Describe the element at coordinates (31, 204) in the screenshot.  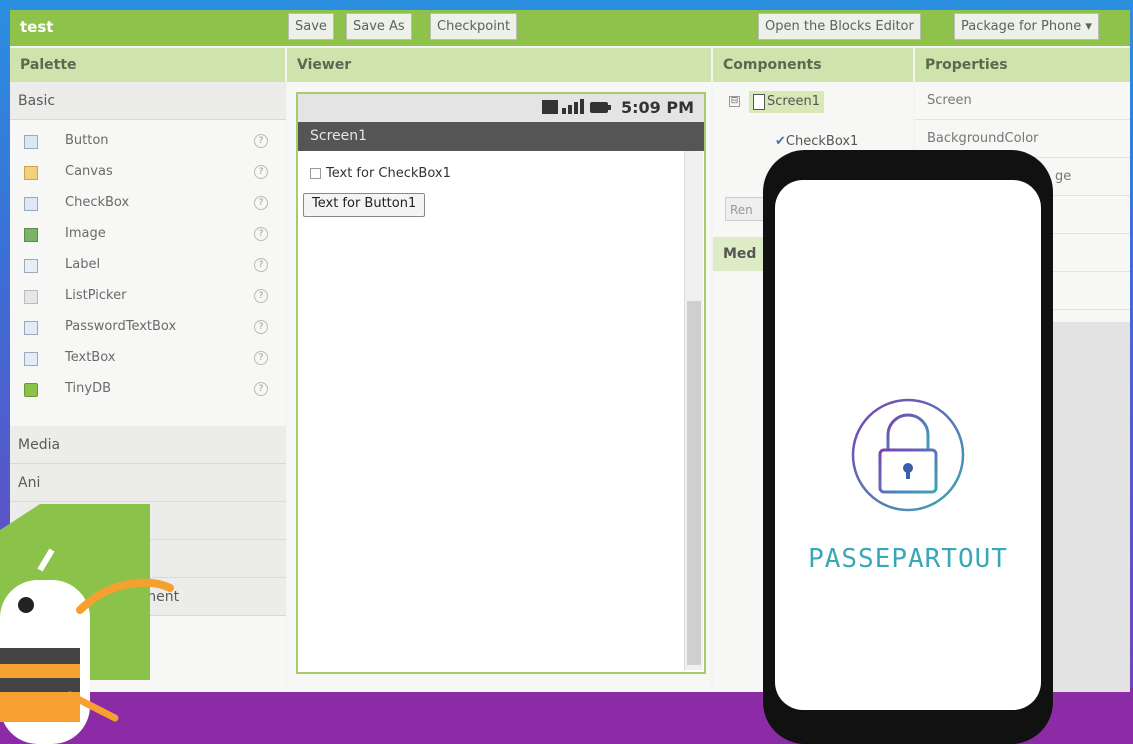
I see `checkbox-icon` at that location.